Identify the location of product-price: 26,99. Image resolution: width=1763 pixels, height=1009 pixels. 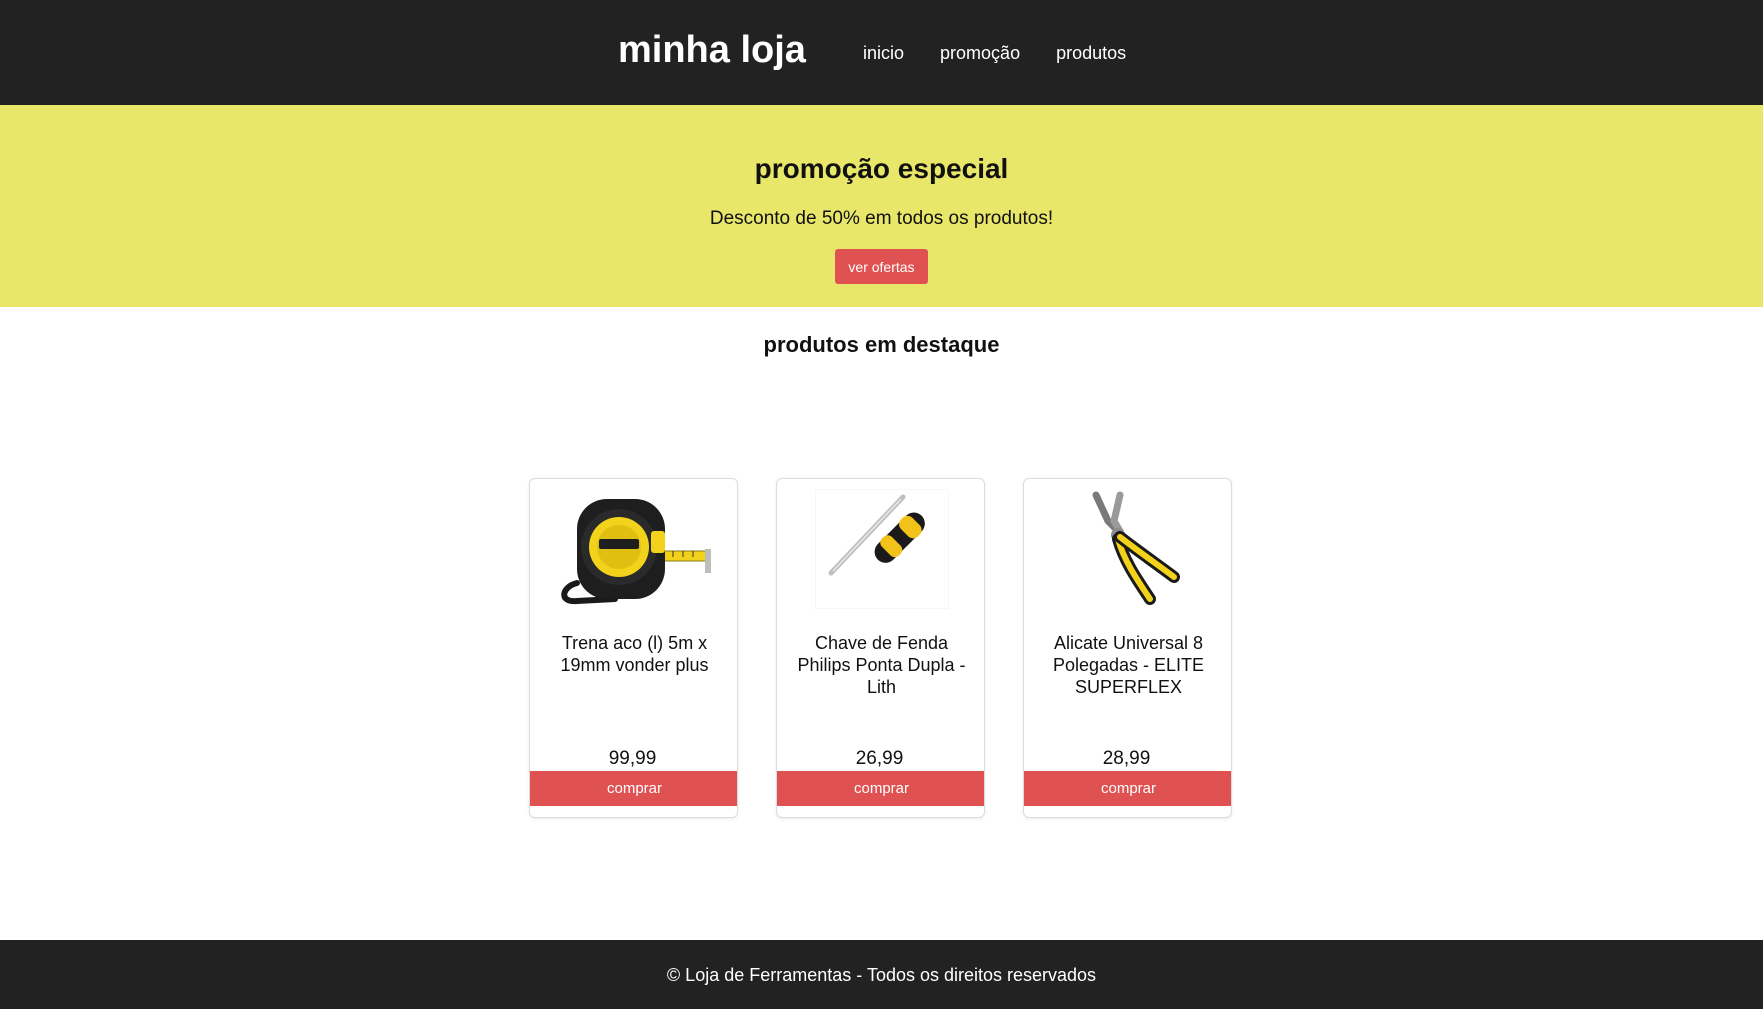
(879, 758).